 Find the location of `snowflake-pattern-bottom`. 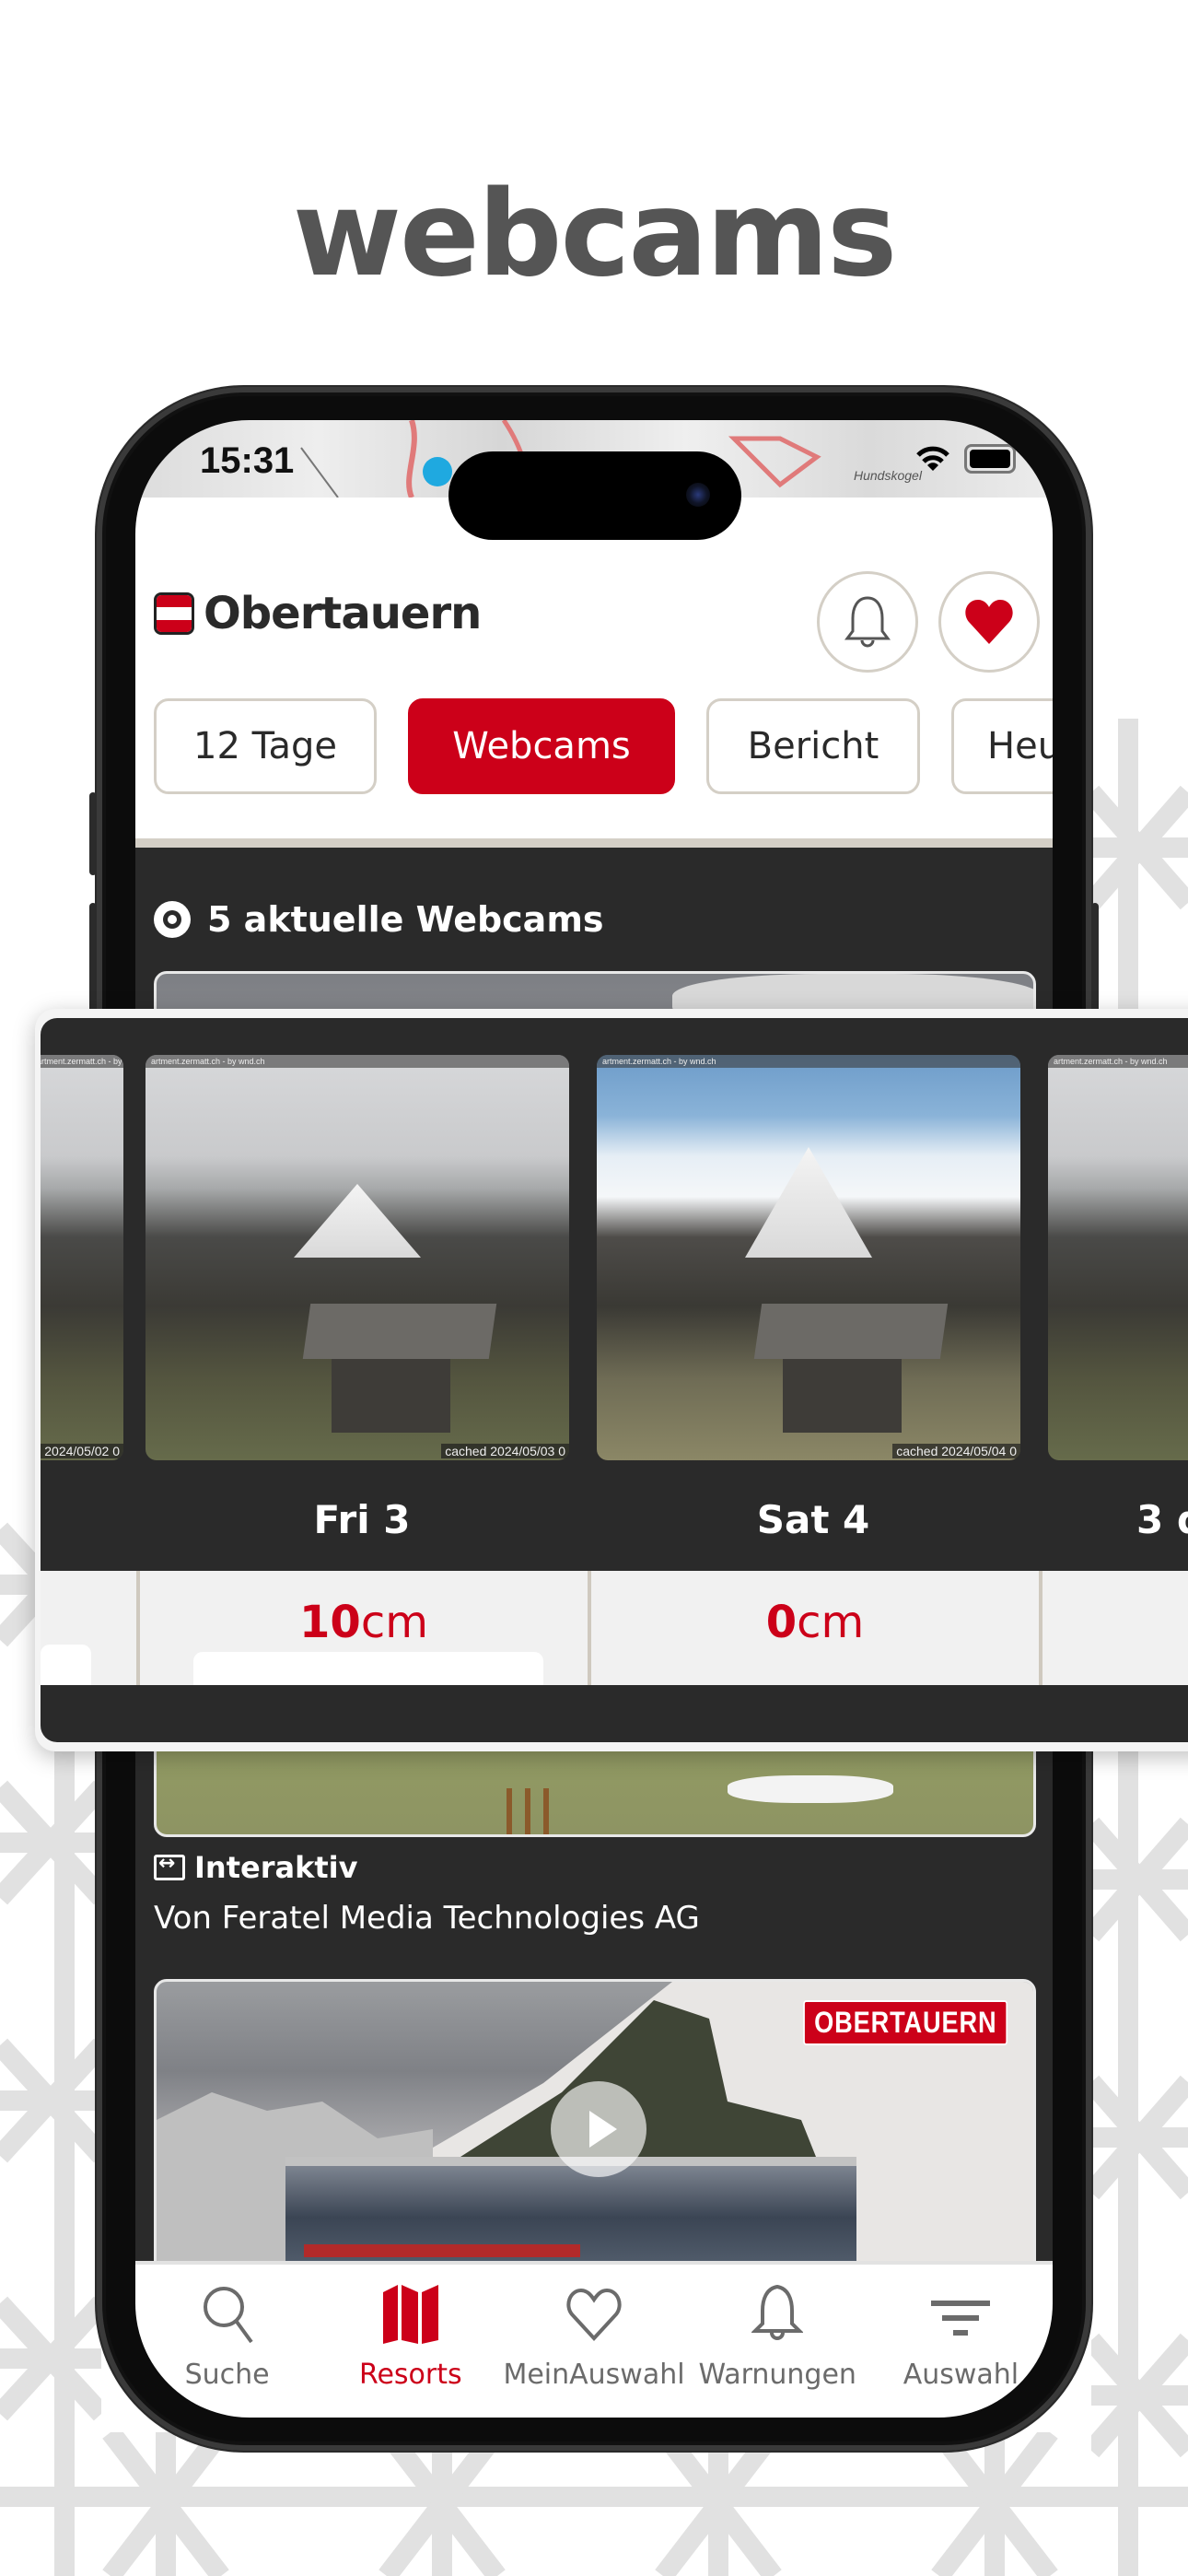

snowflake-pattern-bottom is located at coordinates (594, 2504).